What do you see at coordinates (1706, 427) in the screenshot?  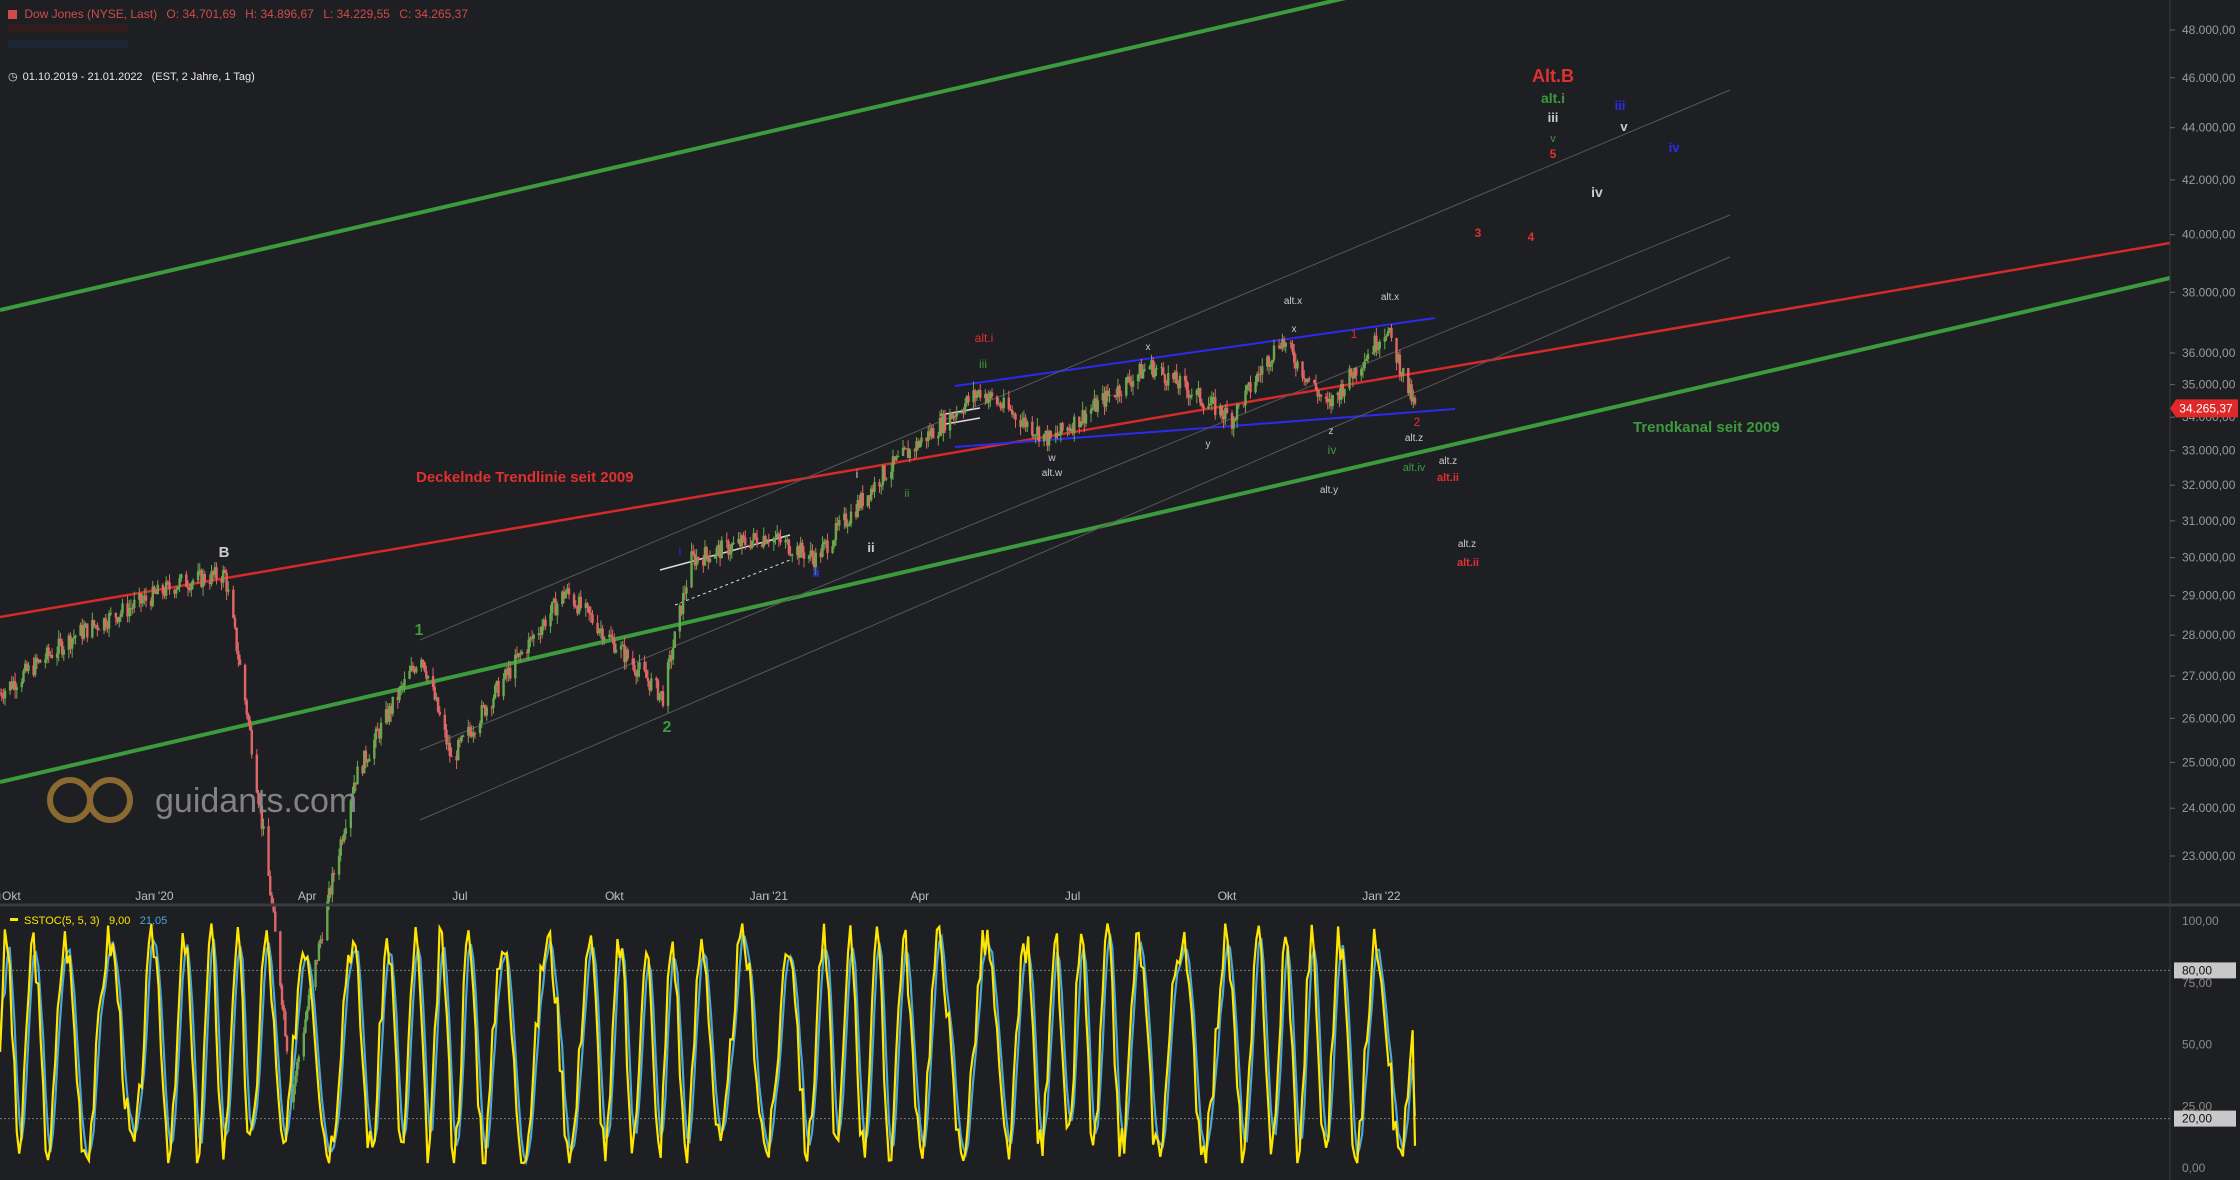 I see `trendline-green-label: Trendkanal seit 2009` at bounding box center [1706, 427].